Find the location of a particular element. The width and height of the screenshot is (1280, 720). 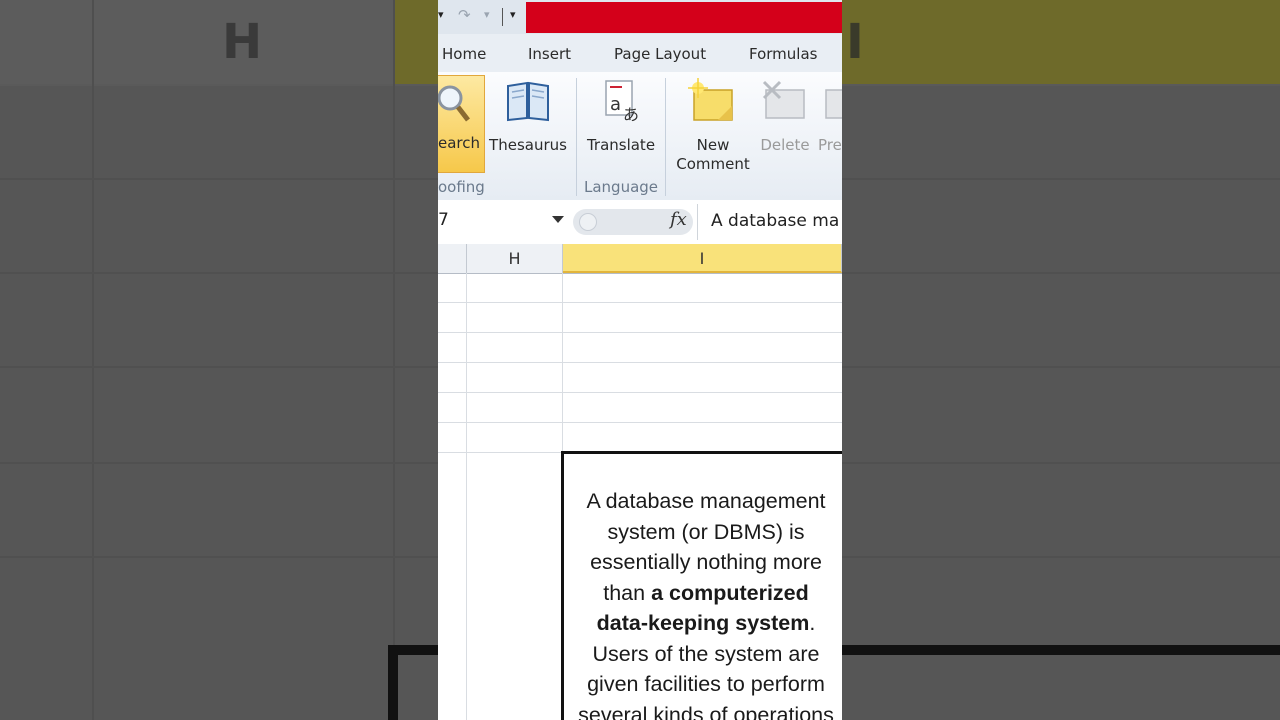

new-comment-button: New Comment is located at coordinates (713, 126).